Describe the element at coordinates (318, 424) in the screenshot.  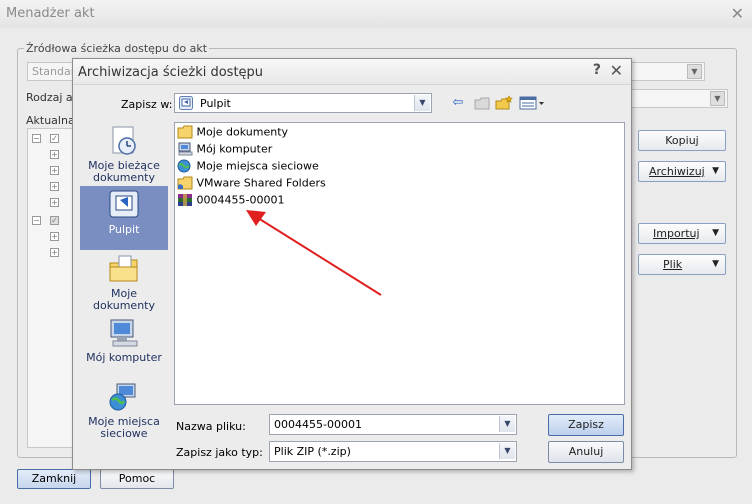
I see `file-name-value: 0004455-00001` at that location.